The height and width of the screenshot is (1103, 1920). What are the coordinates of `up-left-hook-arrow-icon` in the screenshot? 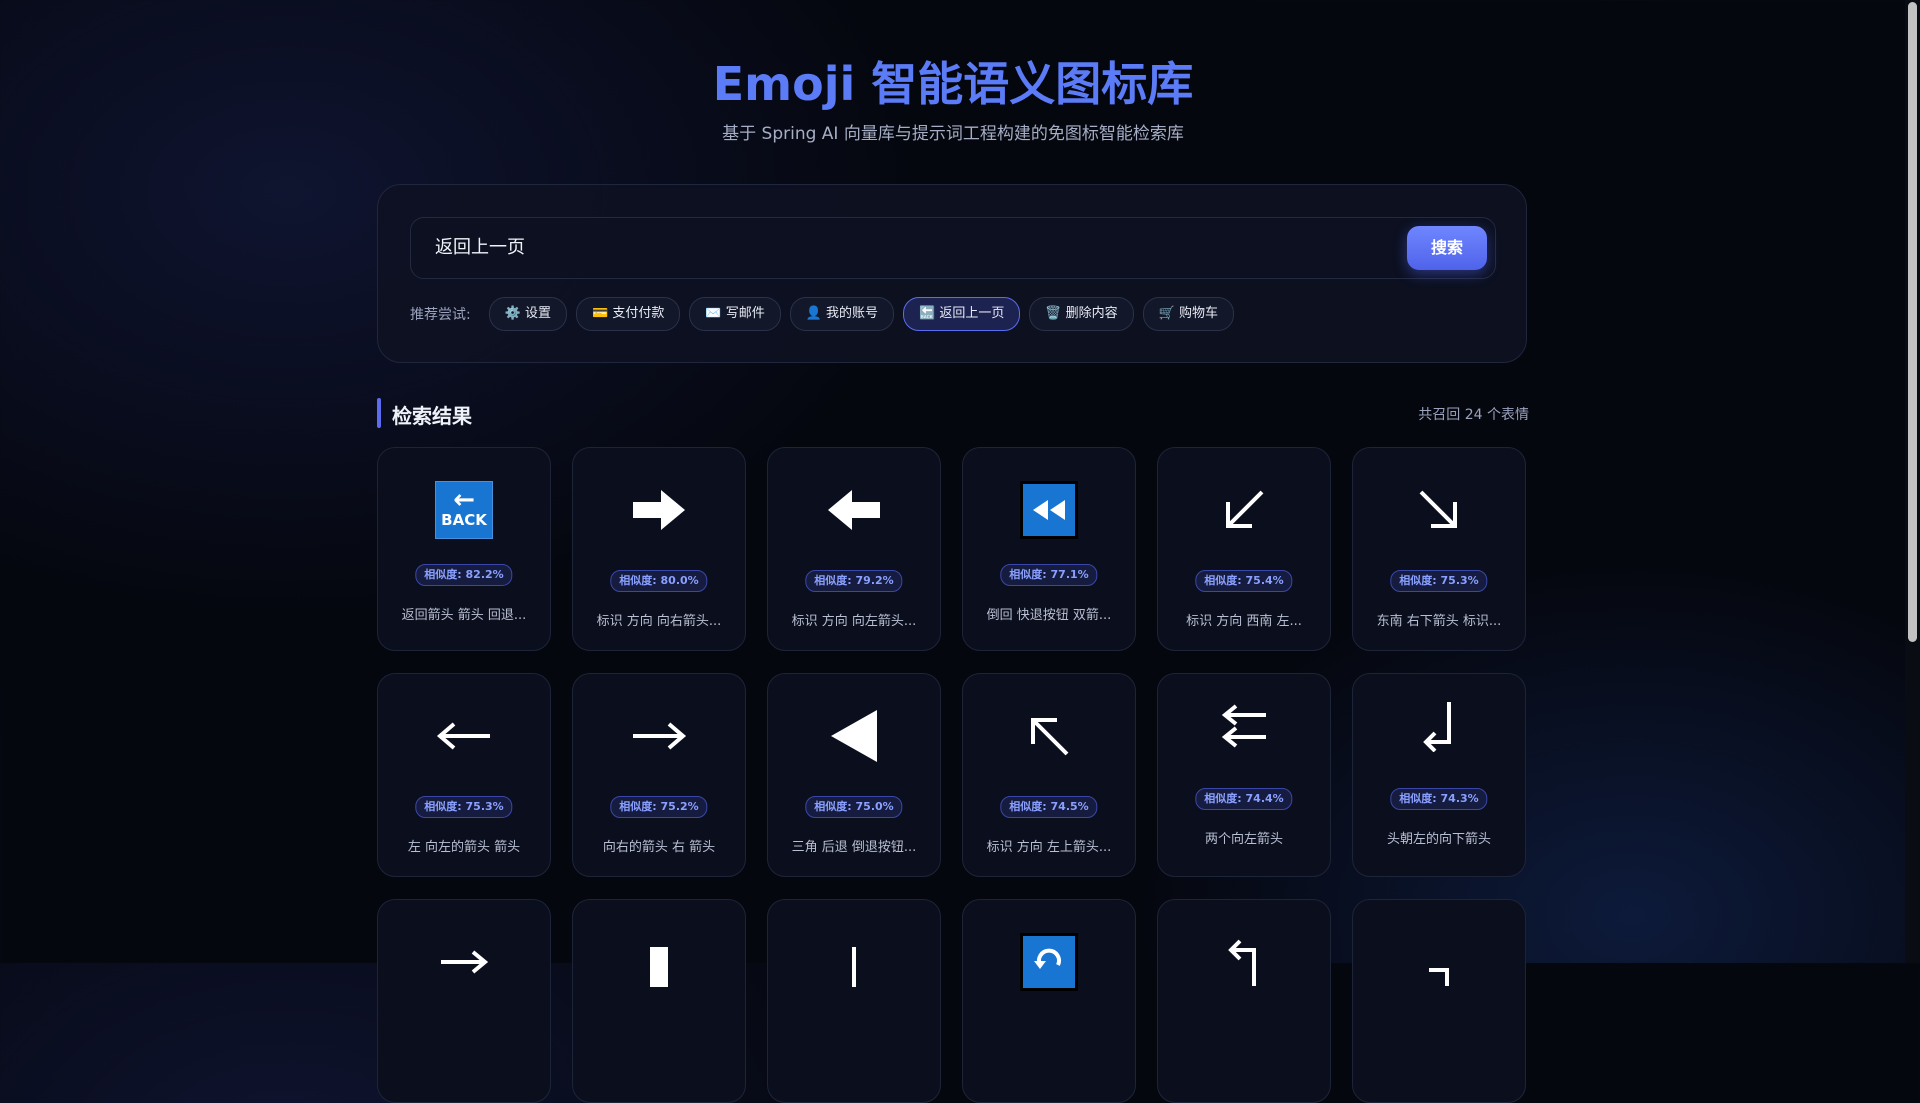 It's located at (1244, 962).